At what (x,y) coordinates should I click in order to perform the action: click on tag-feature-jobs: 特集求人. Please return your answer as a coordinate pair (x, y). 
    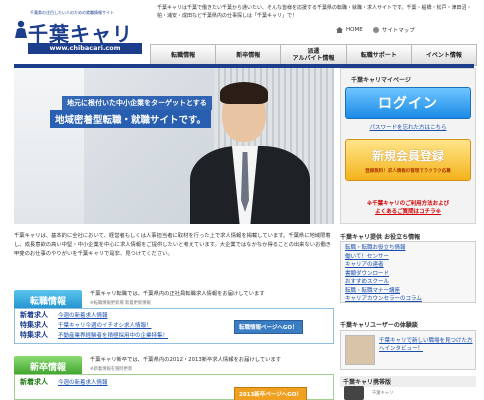
    Looking at the image, I should click on (34, 325).